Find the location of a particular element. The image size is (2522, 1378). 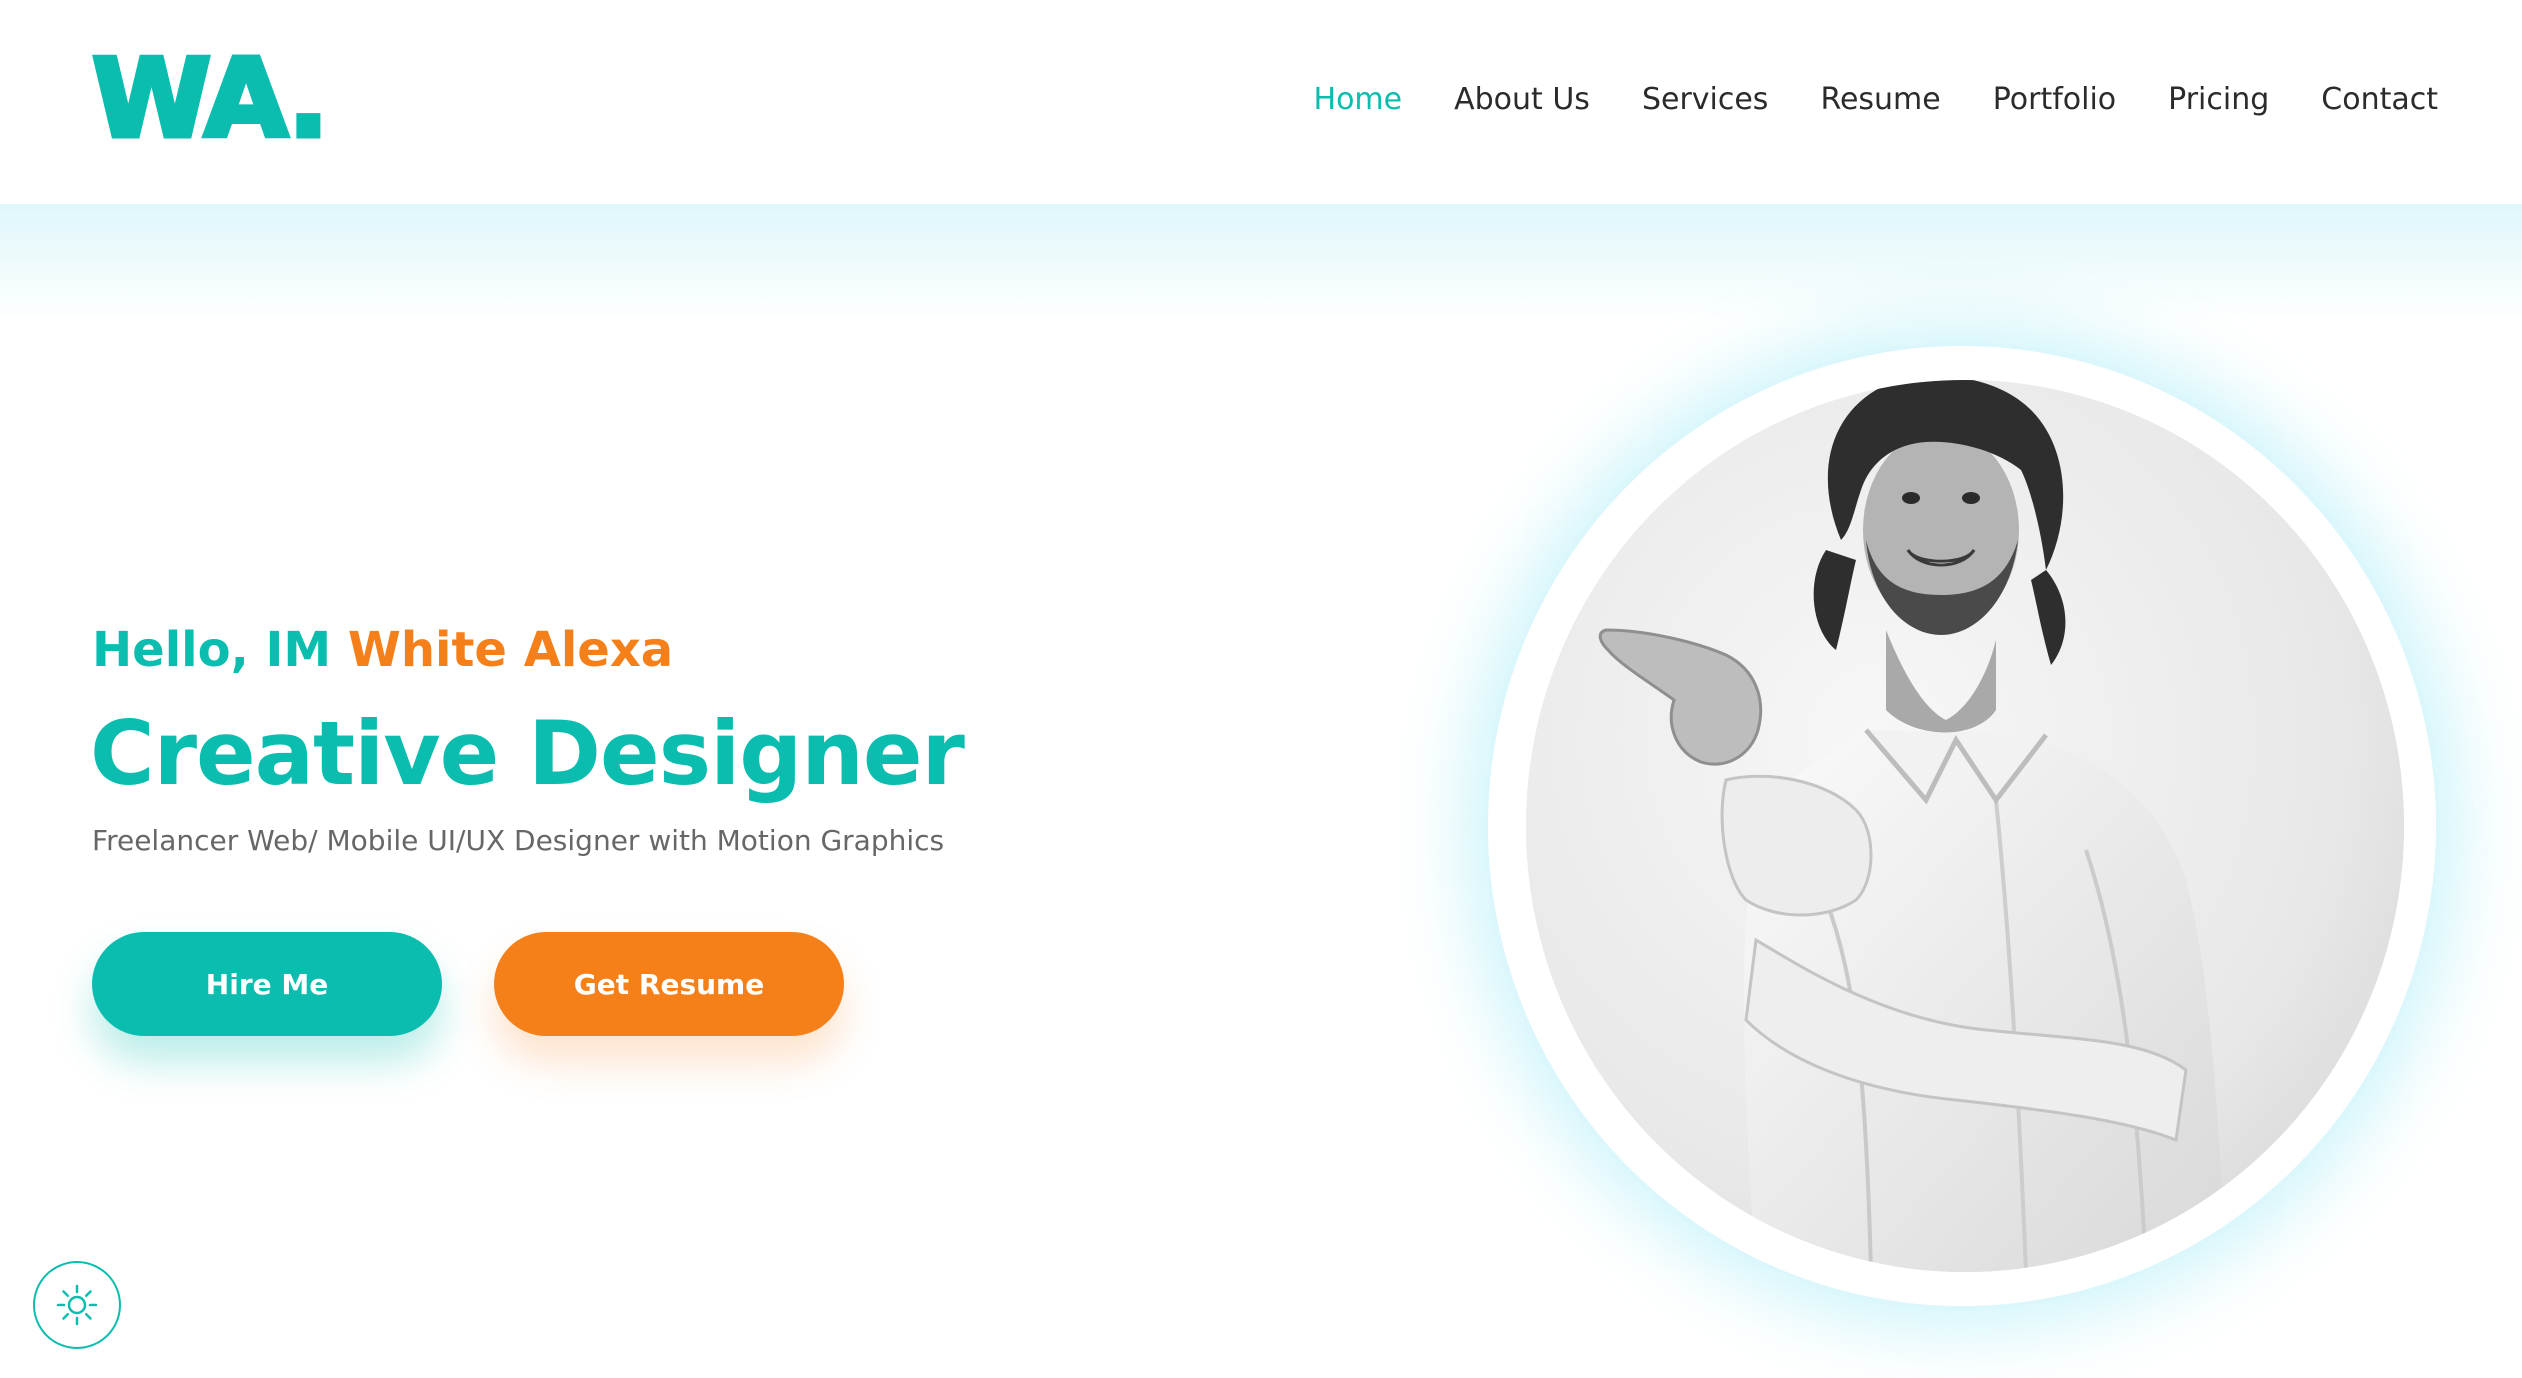

logo: WA. is located at coordinates (211, 99).